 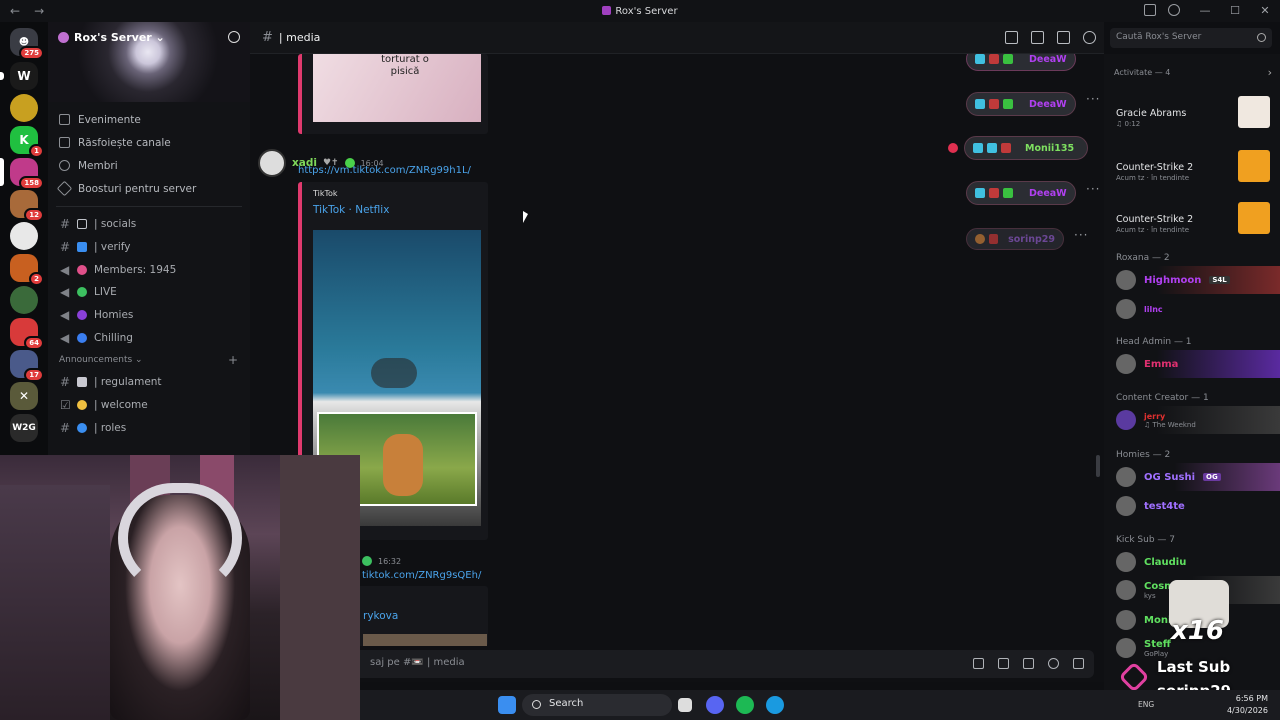 What do you see at coordinates (640, 11) in the screenshot?
I see `window-title: Rox's Server` at bounding box center [640, 11].